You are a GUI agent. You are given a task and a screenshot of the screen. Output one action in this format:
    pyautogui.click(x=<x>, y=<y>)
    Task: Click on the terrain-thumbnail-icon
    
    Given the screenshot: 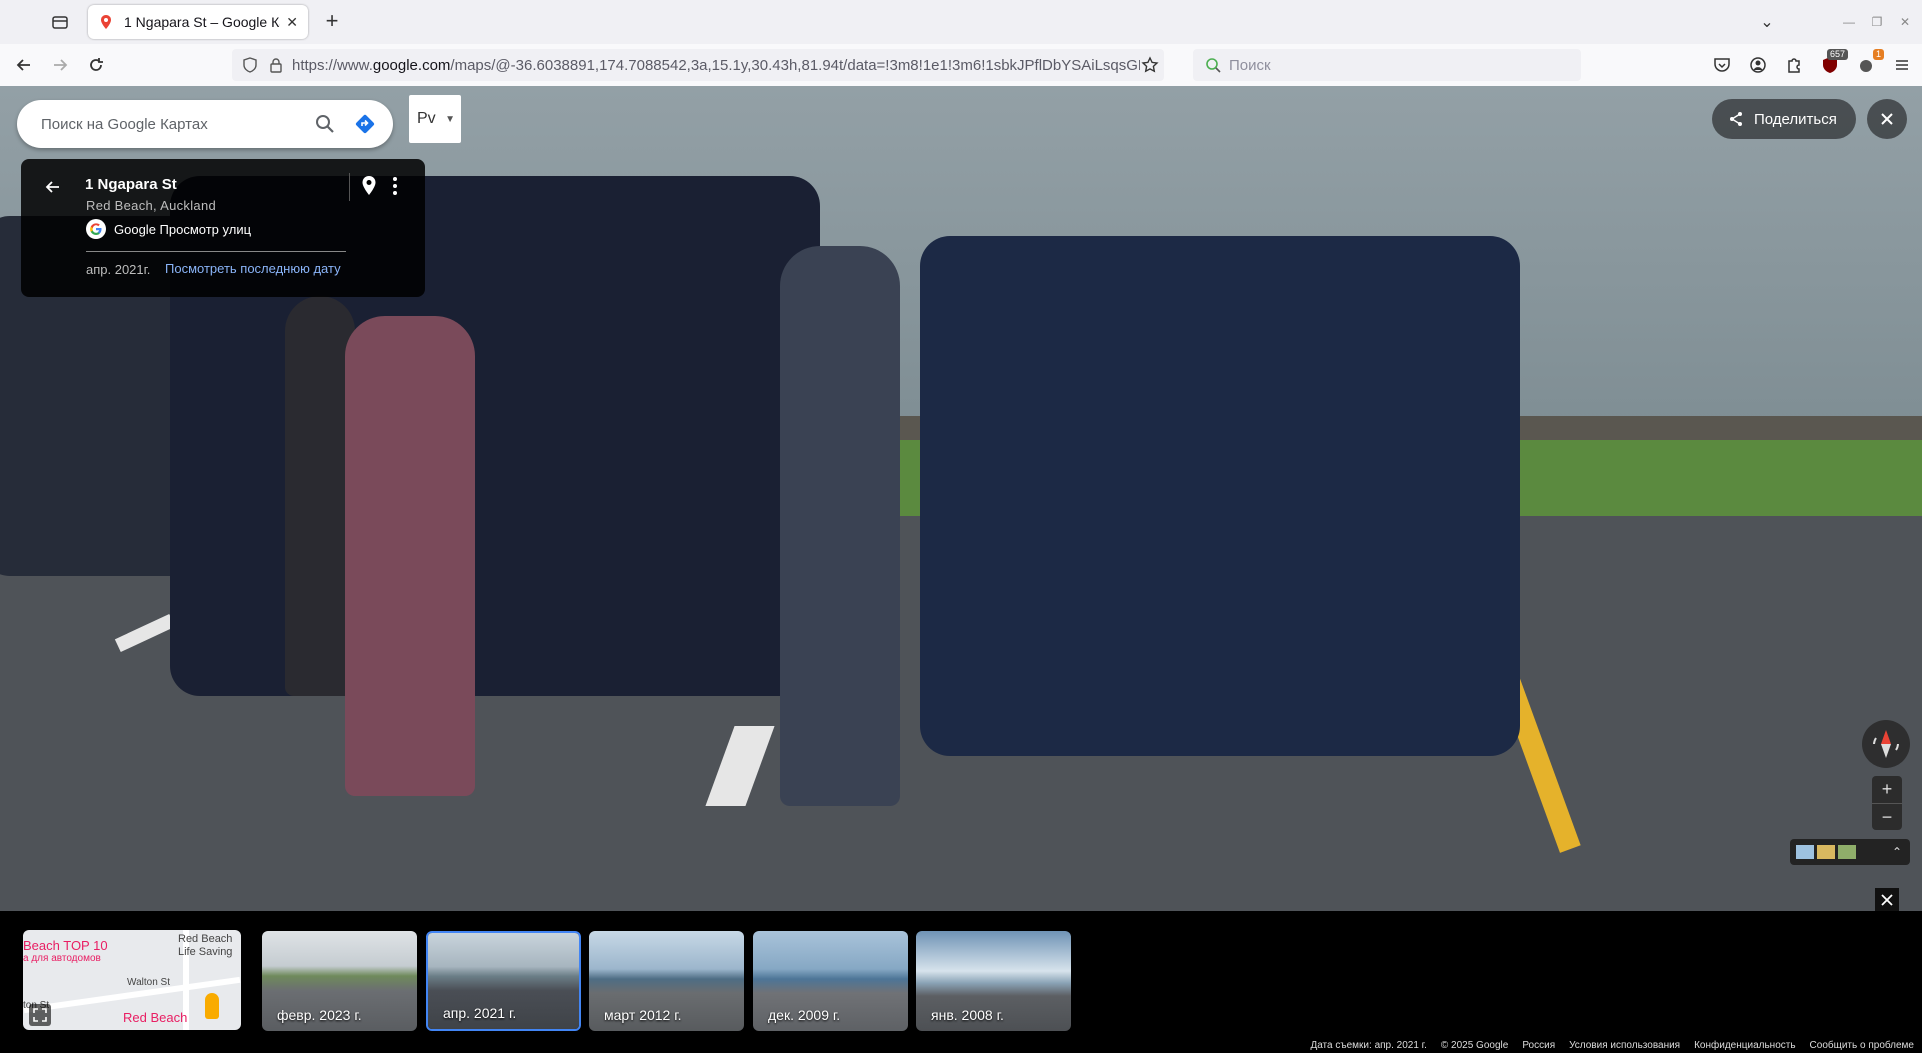 What is the action you would take?
    pyautogui.click(x=1826, y=852)
    